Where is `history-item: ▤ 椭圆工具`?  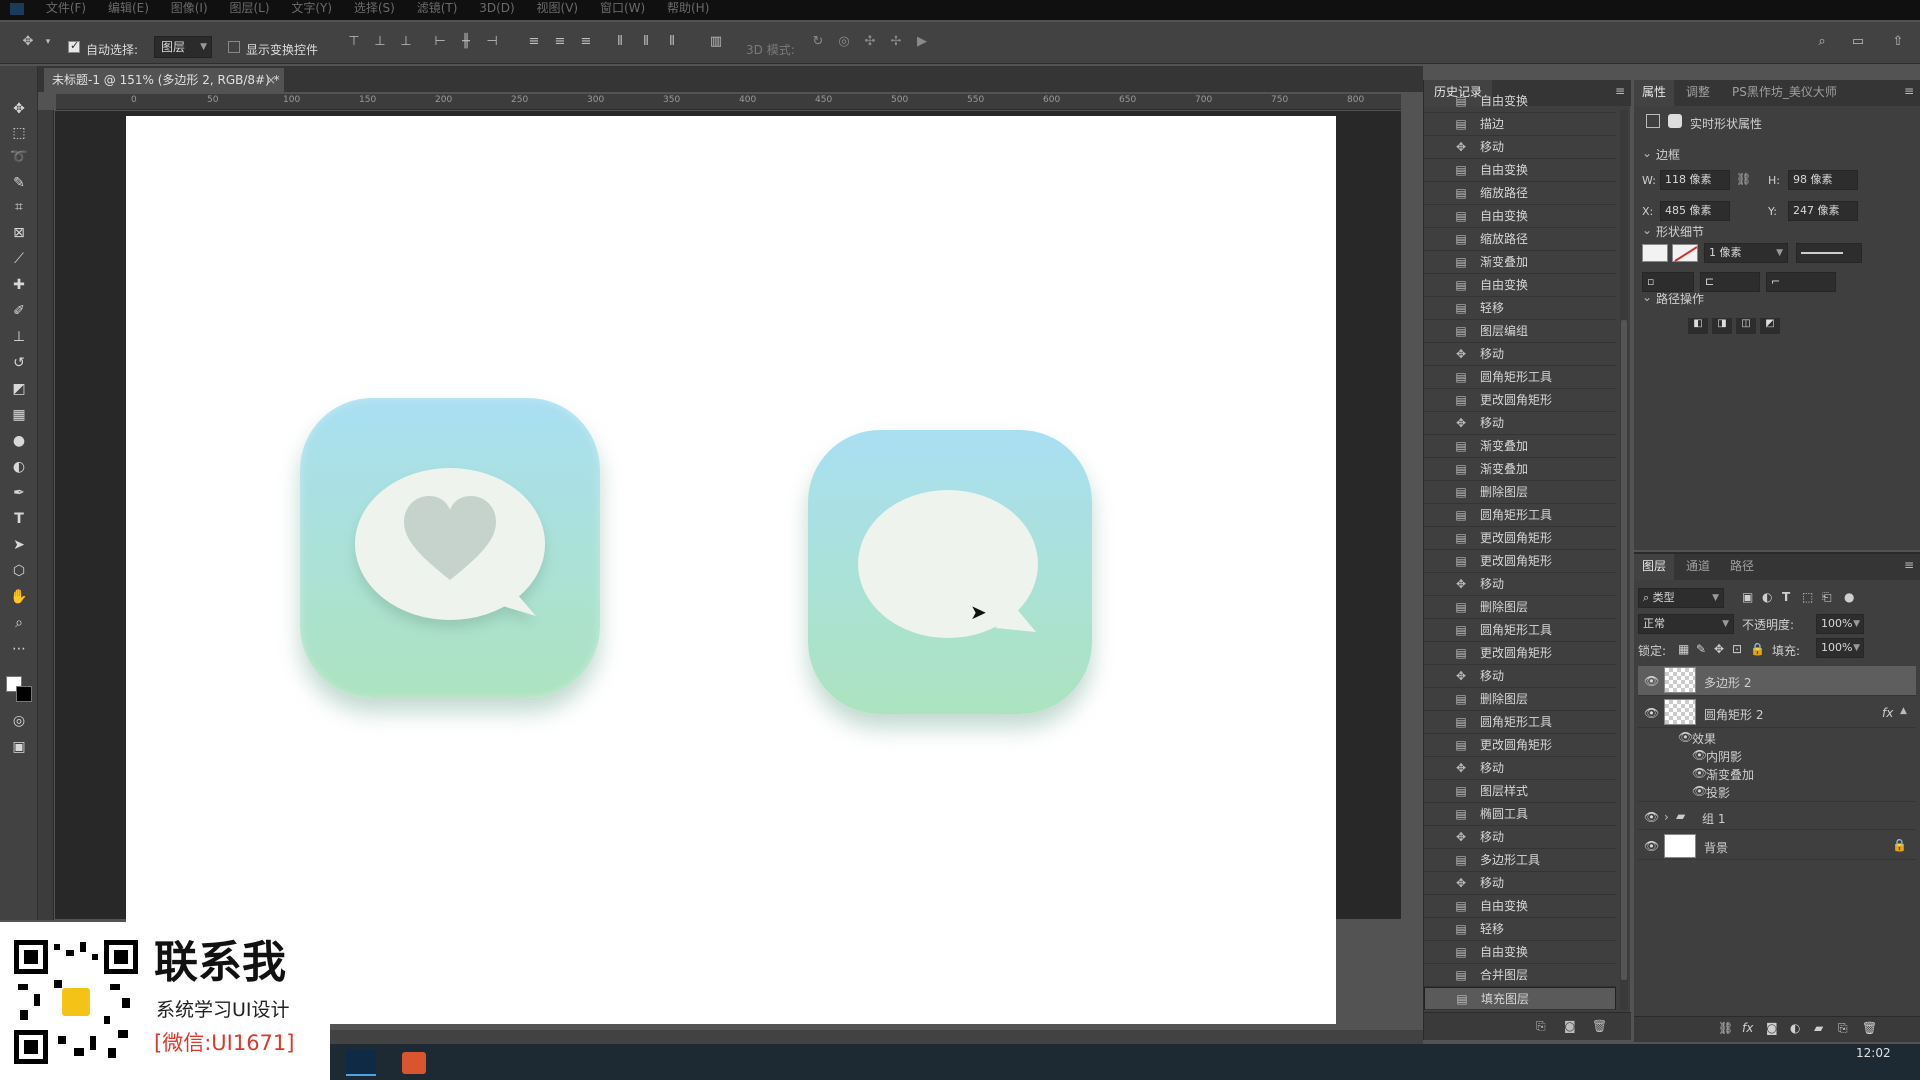 history-item: ▤ 椭圆工具 is located at coordinates (1520, 814).